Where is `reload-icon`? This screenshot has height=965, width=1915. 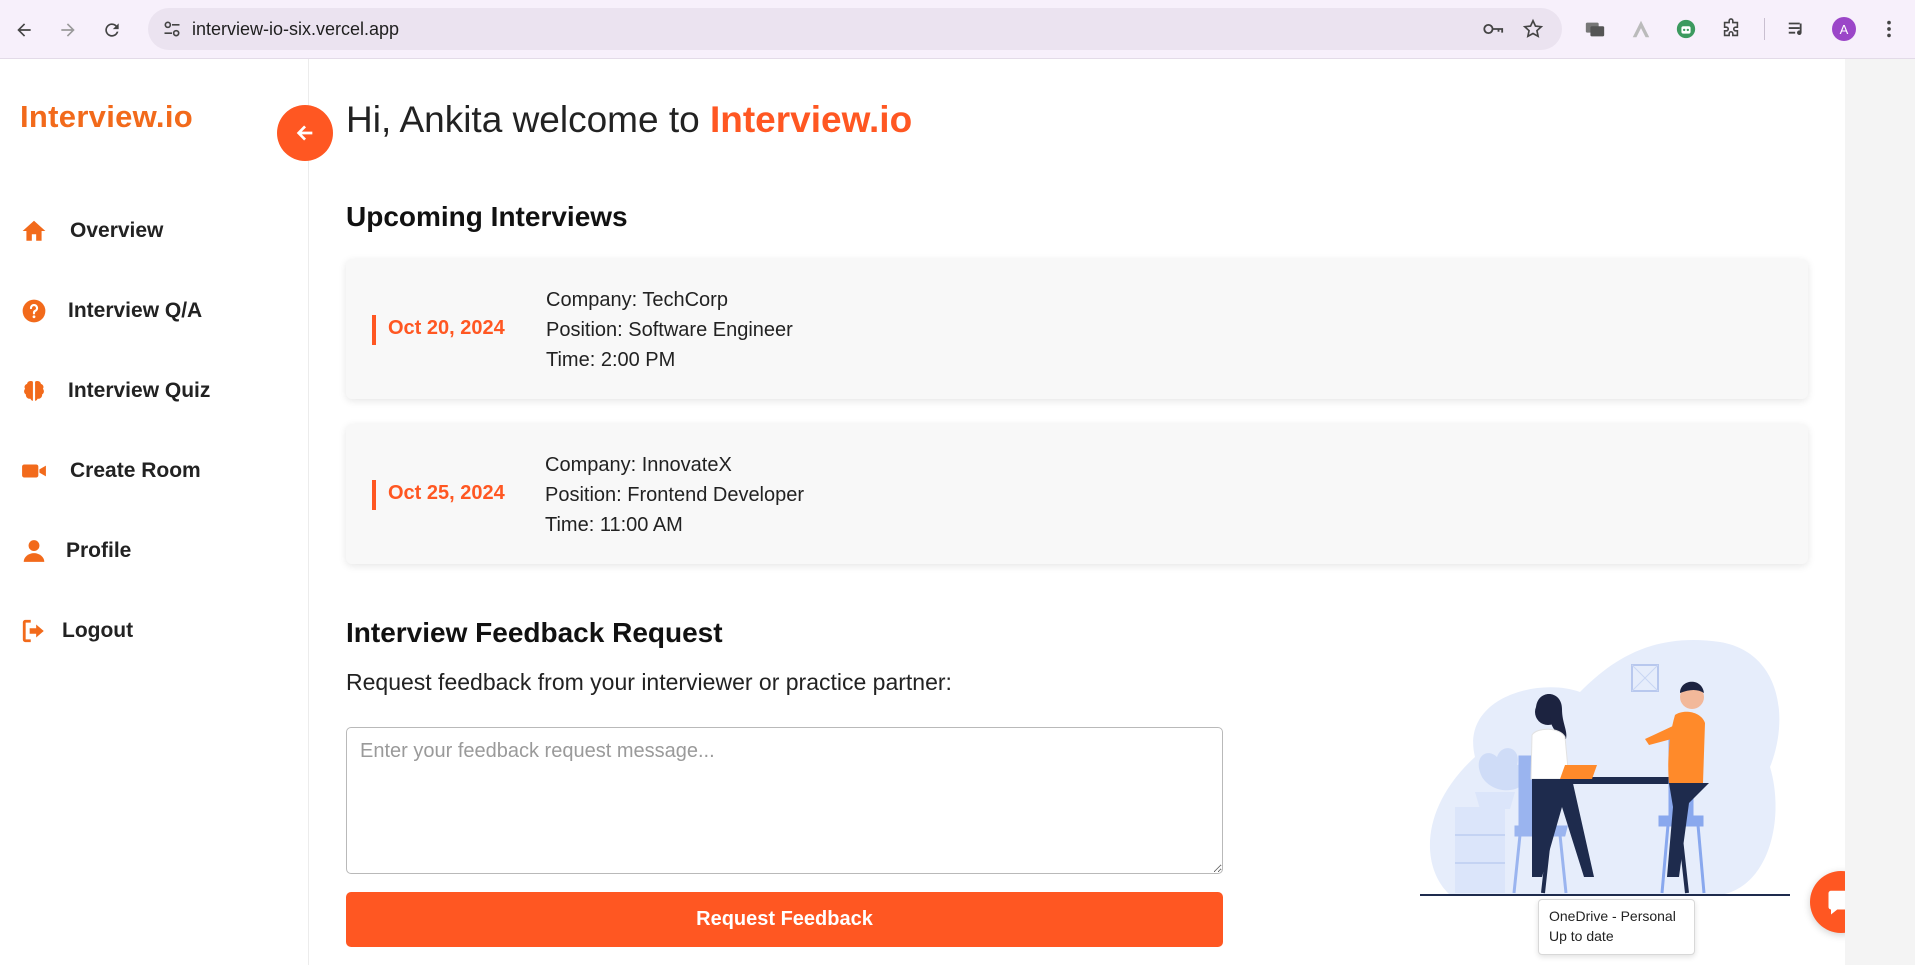 reload-icon is located at coordinates (112, 30).